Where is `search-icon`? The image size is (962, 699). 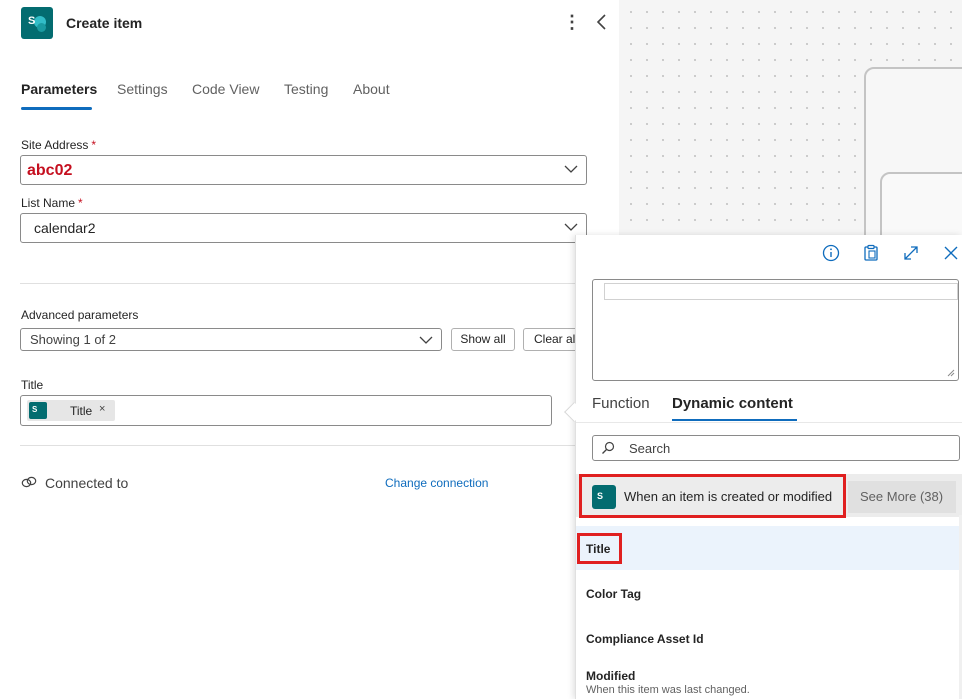 search-icon is located at coordinates (608, 447).